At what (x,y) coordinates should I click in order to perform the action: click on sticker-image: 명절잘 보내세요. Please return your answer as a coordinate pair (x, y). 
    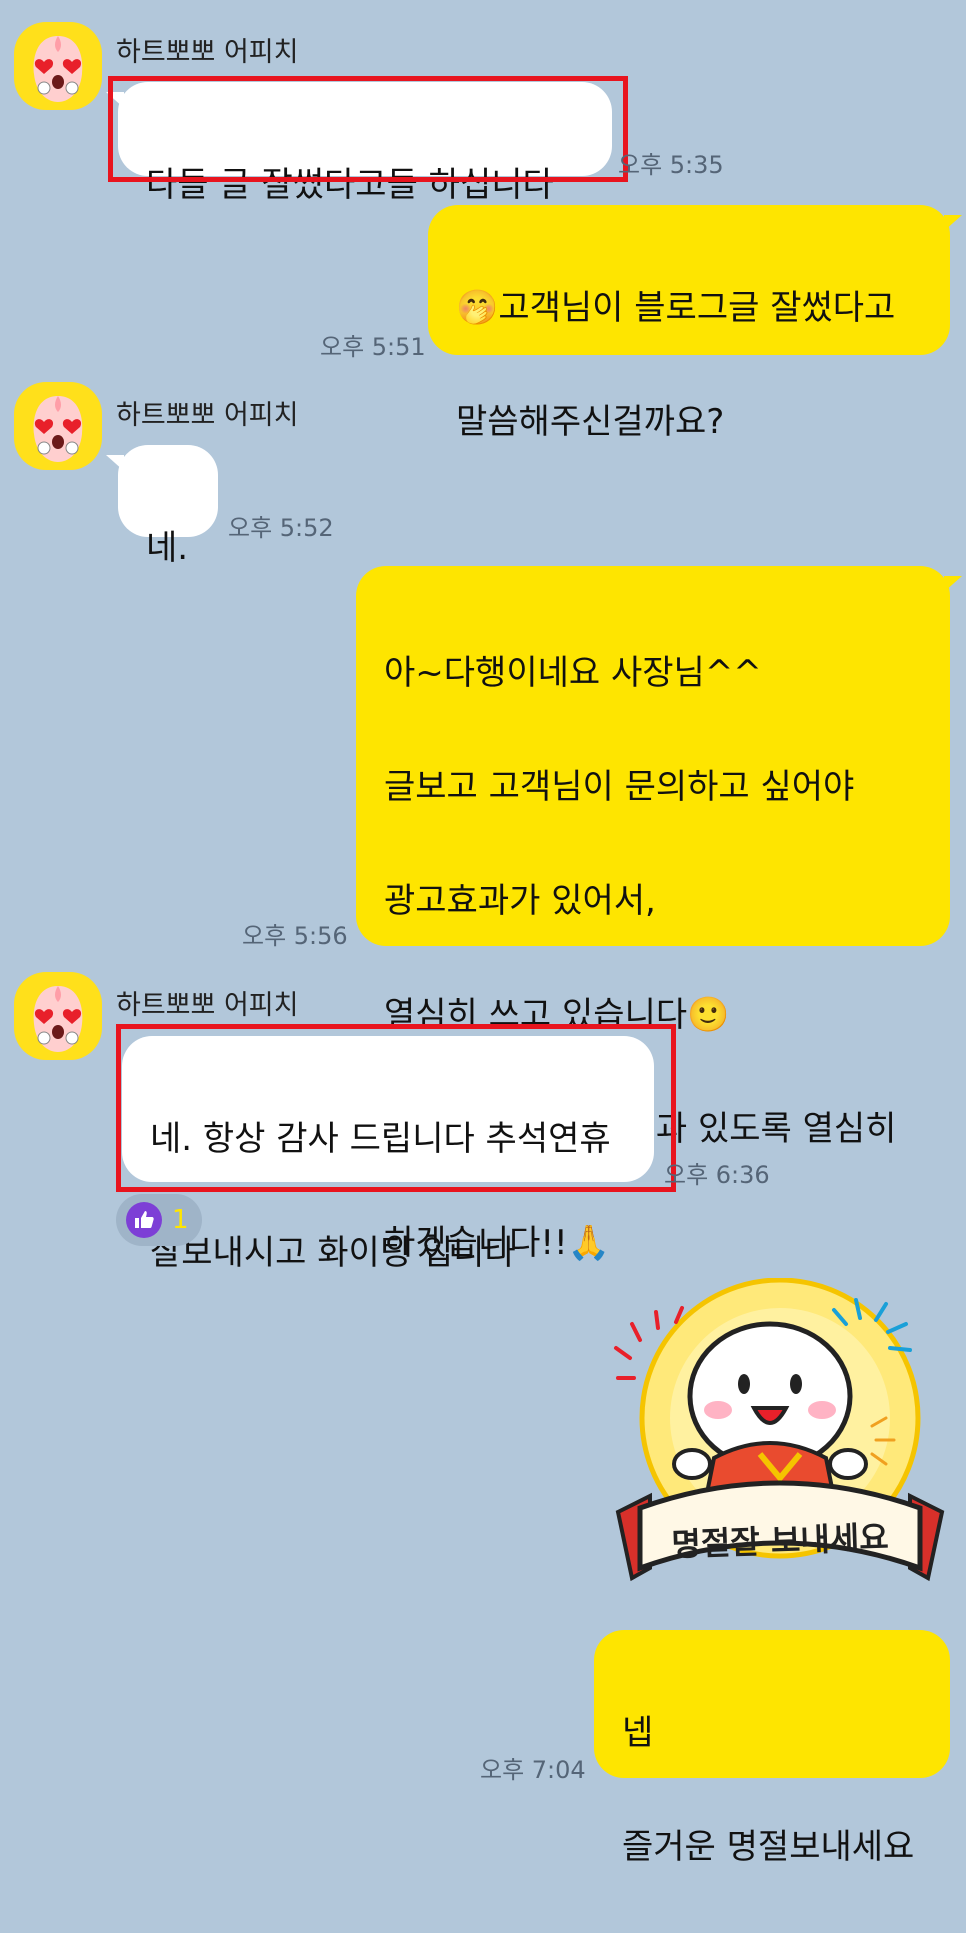
    Looking at the image, I should click on (780, 1447).